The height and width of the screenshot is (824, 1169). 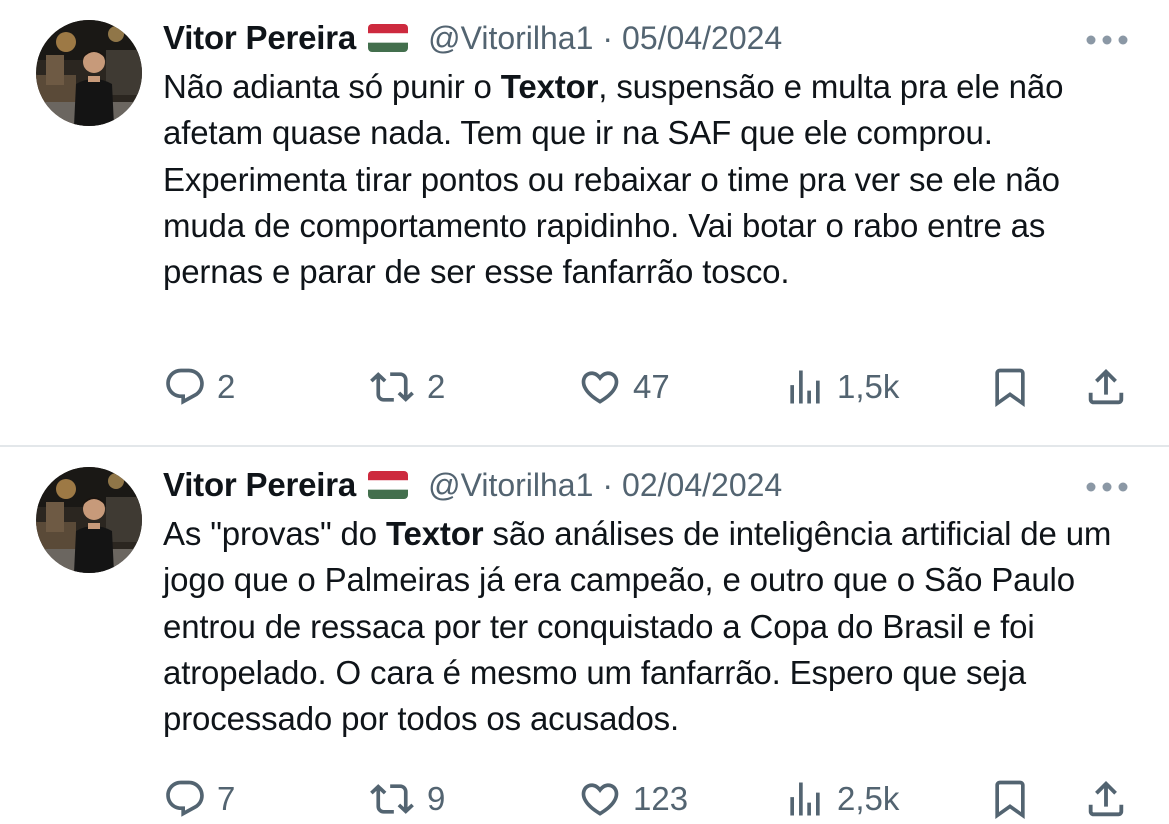 What do you see at coordinates (868, 386) in the screenshot?
I see `views-count: 1,5k` at bounding box center [868, 386].